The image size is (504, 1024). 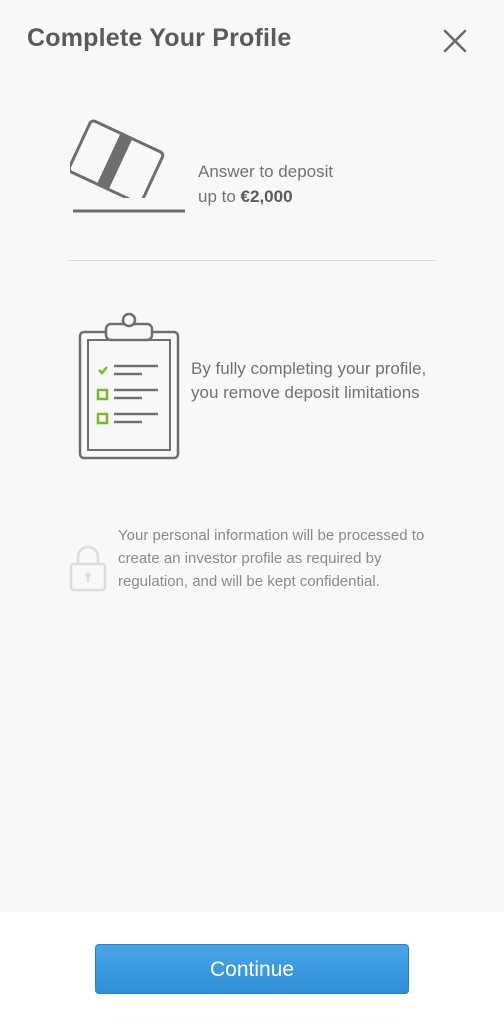 I want to click on deposit-prefix: up to, so click(x=219, y=196).